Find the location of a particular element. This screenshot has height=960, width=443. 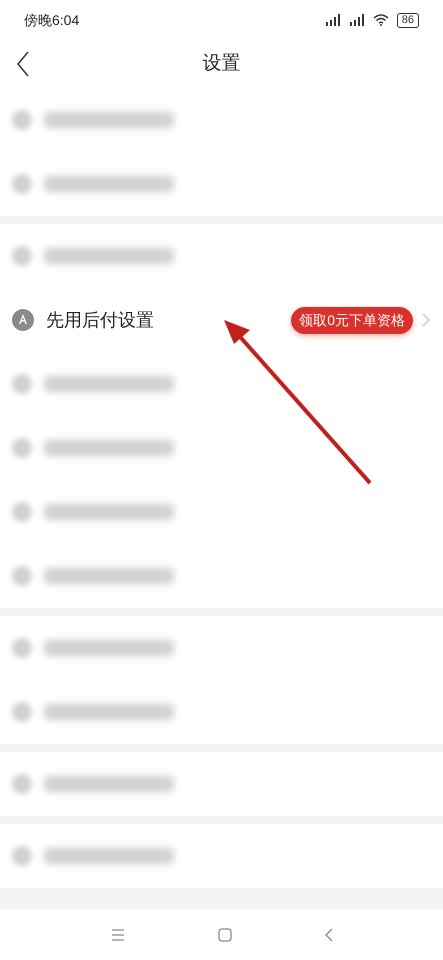

home-icon is located at coordinates (225, 935).